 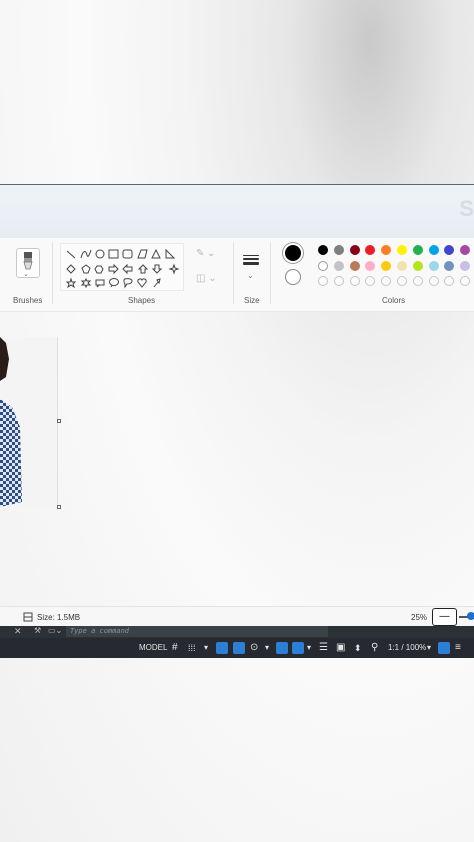 What do you see at coordinates (340, 648) in the screenshot?
I see `transparency-icon: ▣` at bounding box center [340, 648].